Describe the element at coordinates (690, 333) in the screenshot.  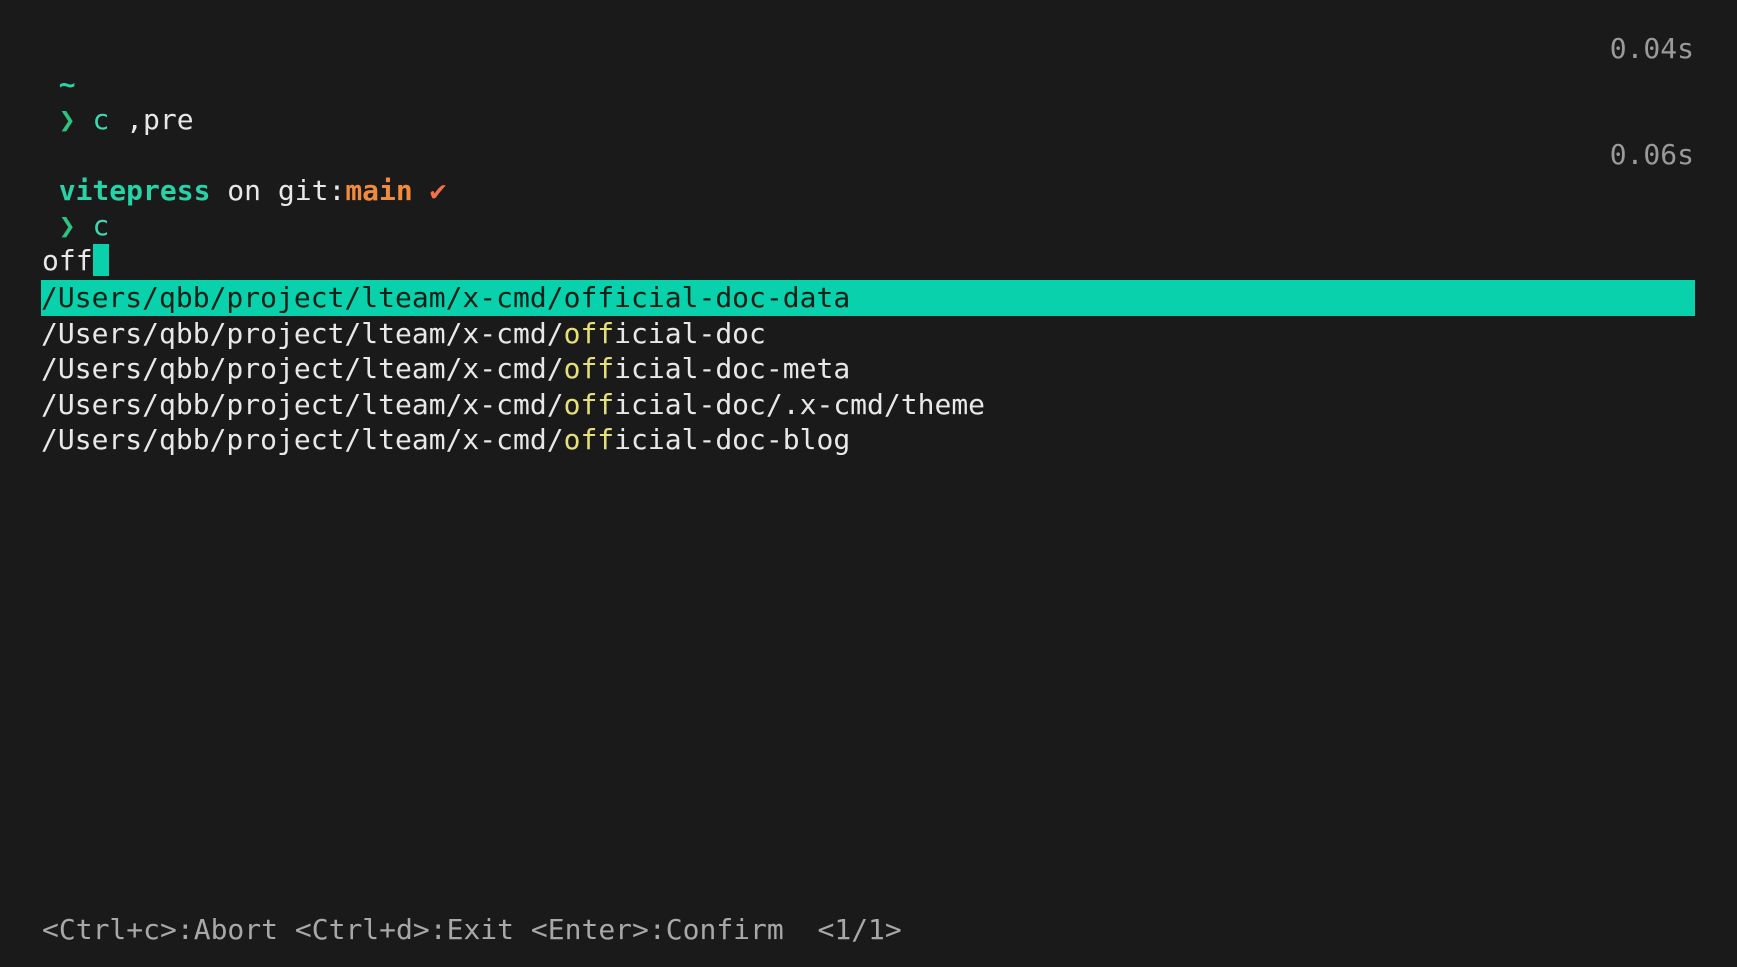
I see `result-path-suffix: icial-doc` at that location.